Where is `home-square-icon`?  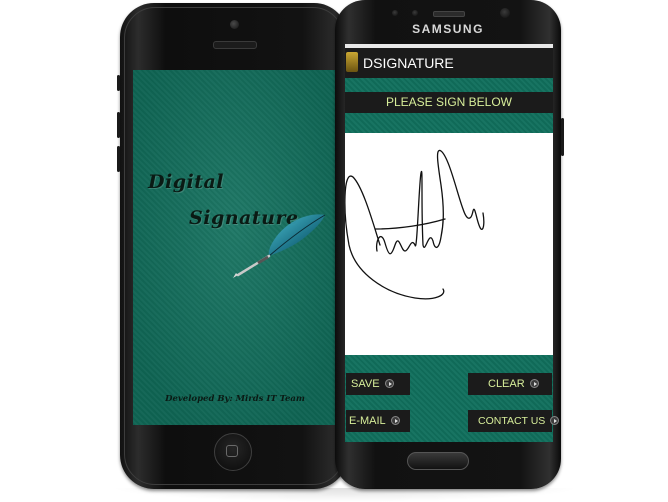 home-square-icon is located at coordinates (232, 451).